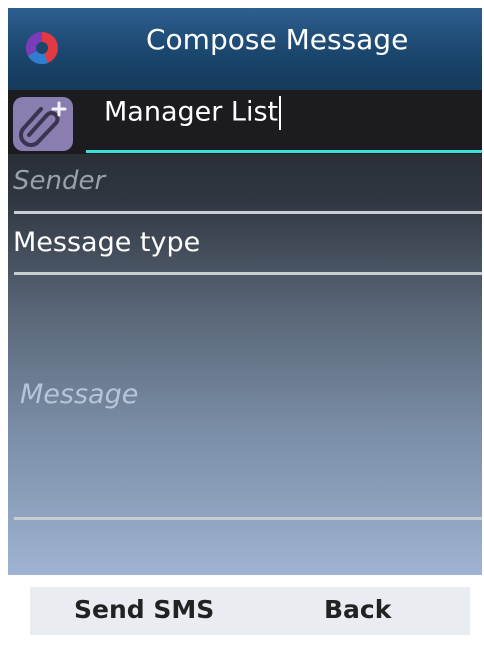  Describe the element at coordinates (284, 151) in the screenshot. I see `recipient-focus-underline` at that location.